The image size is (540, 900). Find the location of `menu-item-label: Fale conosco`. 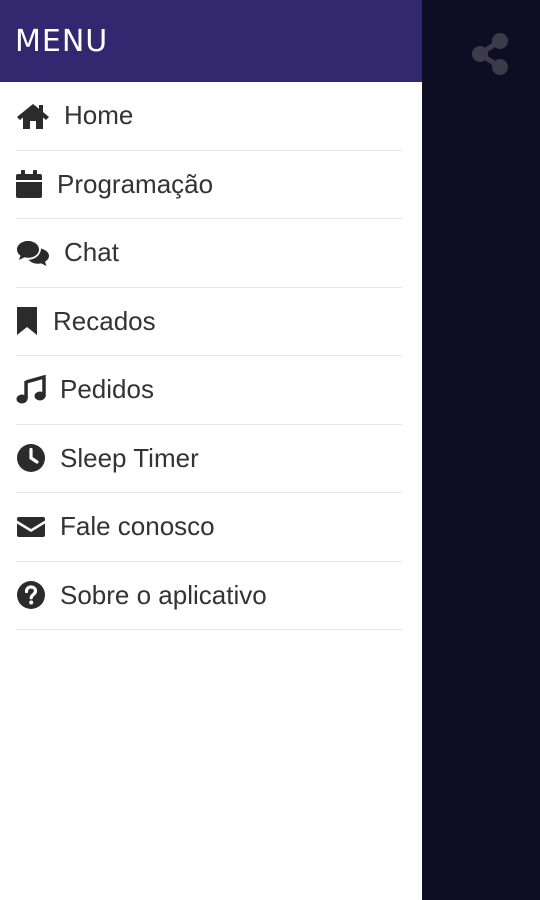

menu-item-label: Fale conosco is located at coordinates (137, 526).